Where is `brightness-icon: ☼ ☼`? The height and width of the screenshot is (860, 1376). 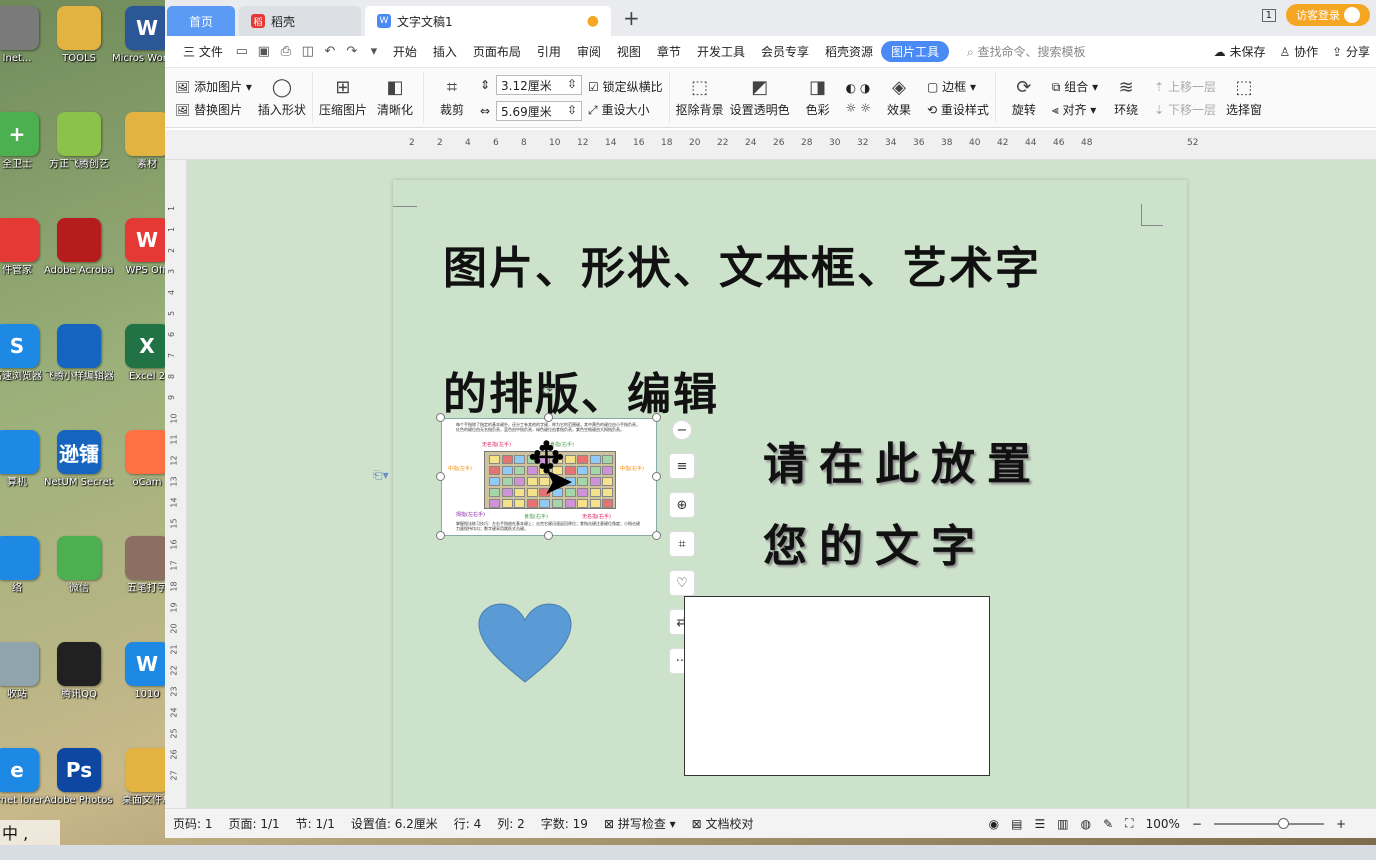
brightness-icon: ☼ ☼ is located at coordinates (858, 108).